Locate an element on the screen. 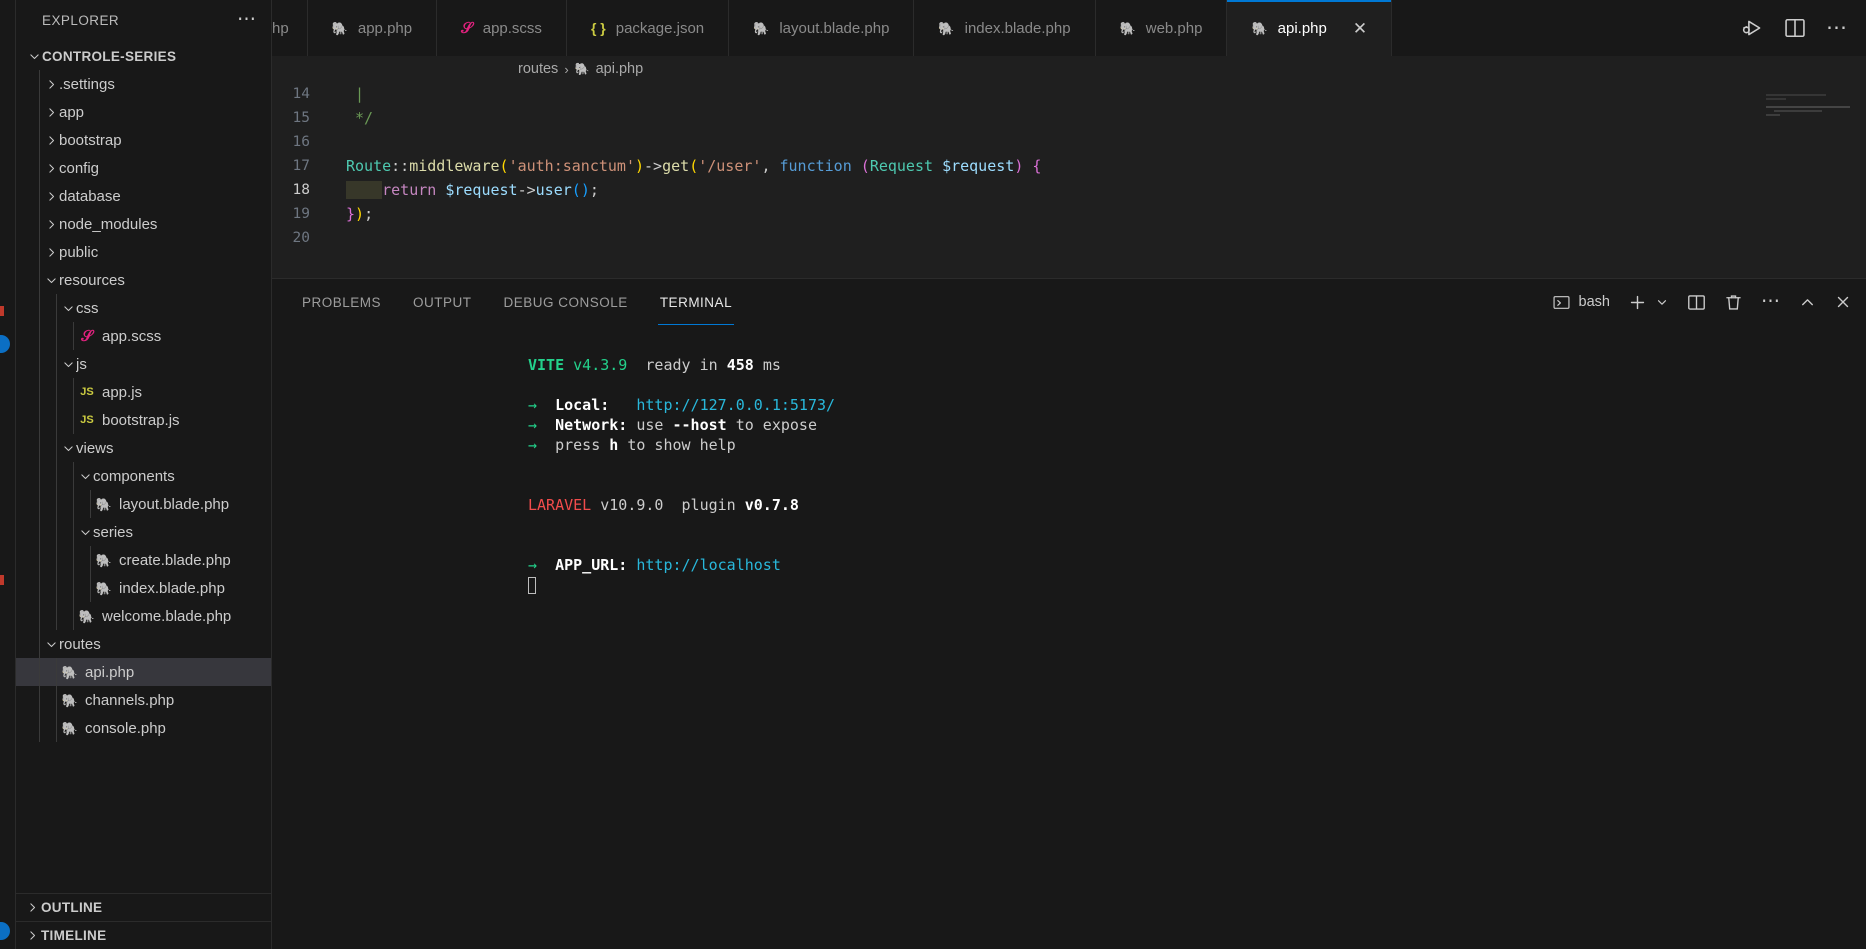 This screenshot has width=1866, height=949. breadcrumb-folder: routes is located at coordinates (538, 69).